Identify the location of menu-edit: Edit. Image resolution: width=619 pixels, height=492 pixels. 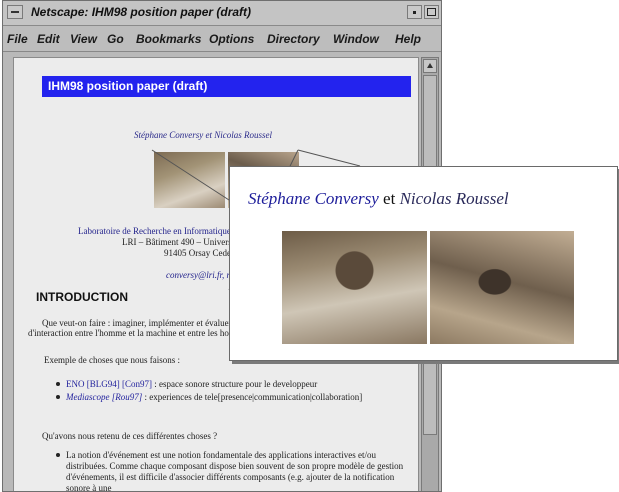
(48, 39).